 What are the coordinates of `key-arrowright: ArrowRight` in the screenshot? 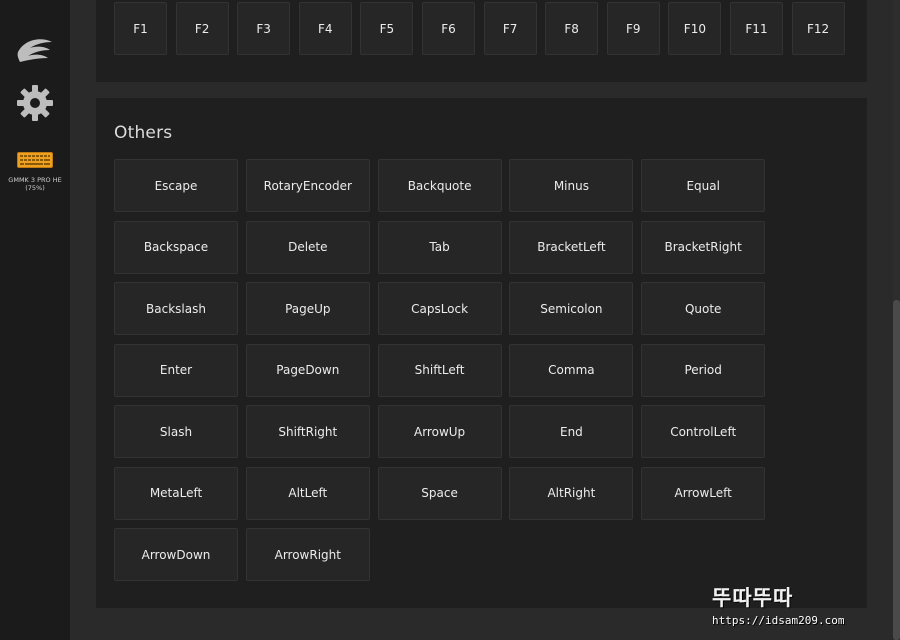 It's located at (307, 554).